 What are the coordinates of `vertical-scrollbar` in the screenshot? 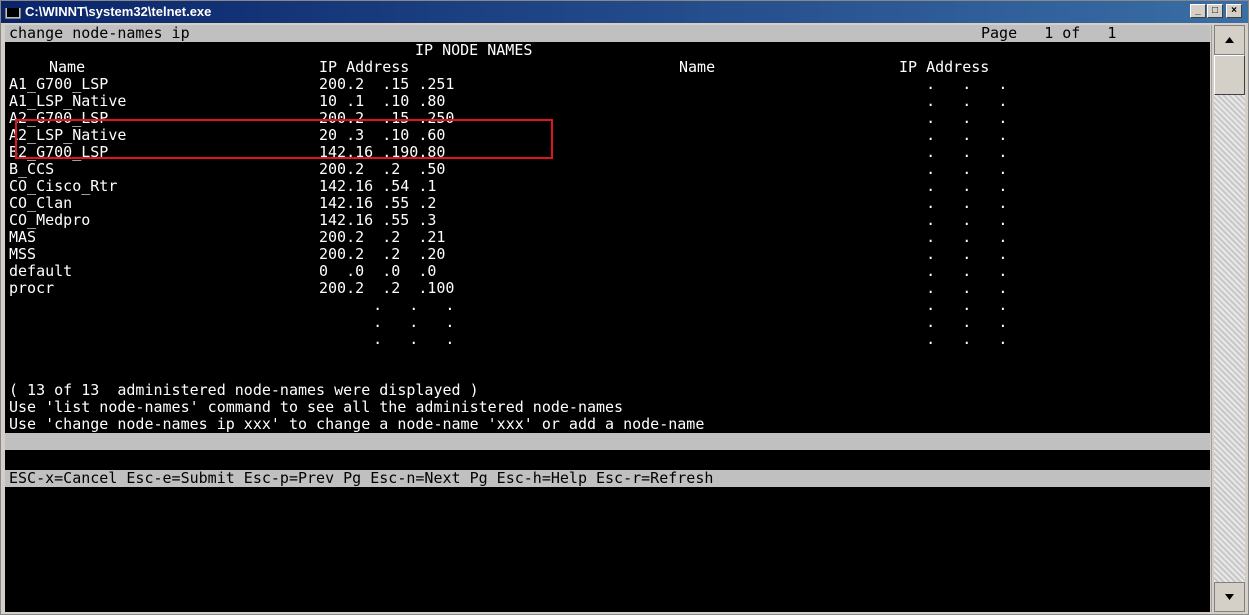 It's located at (1229, 318).